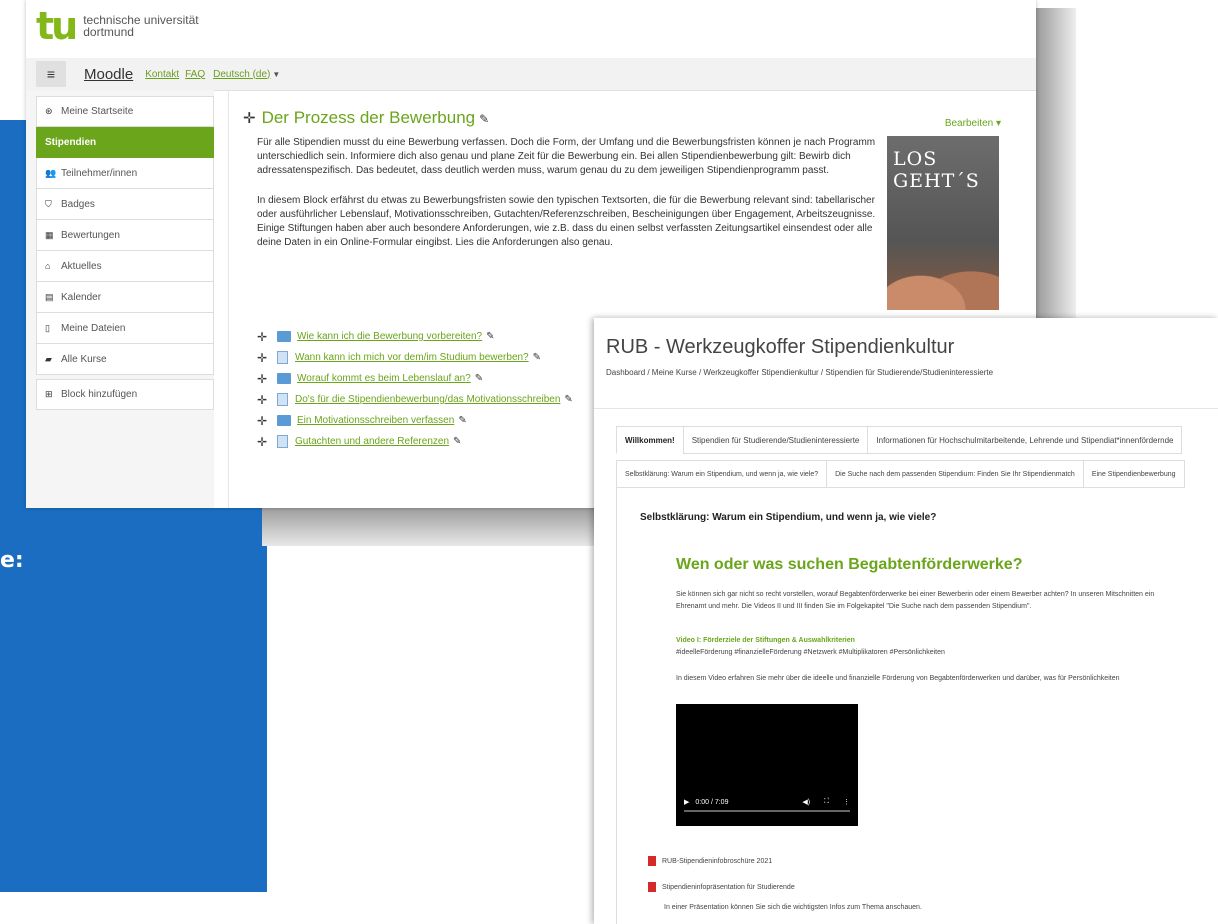  Describe the element at coordinates (125, 328) in the screenshot. I see `sidebar-item-dateien: ▯ Meine Dateien` at that location.